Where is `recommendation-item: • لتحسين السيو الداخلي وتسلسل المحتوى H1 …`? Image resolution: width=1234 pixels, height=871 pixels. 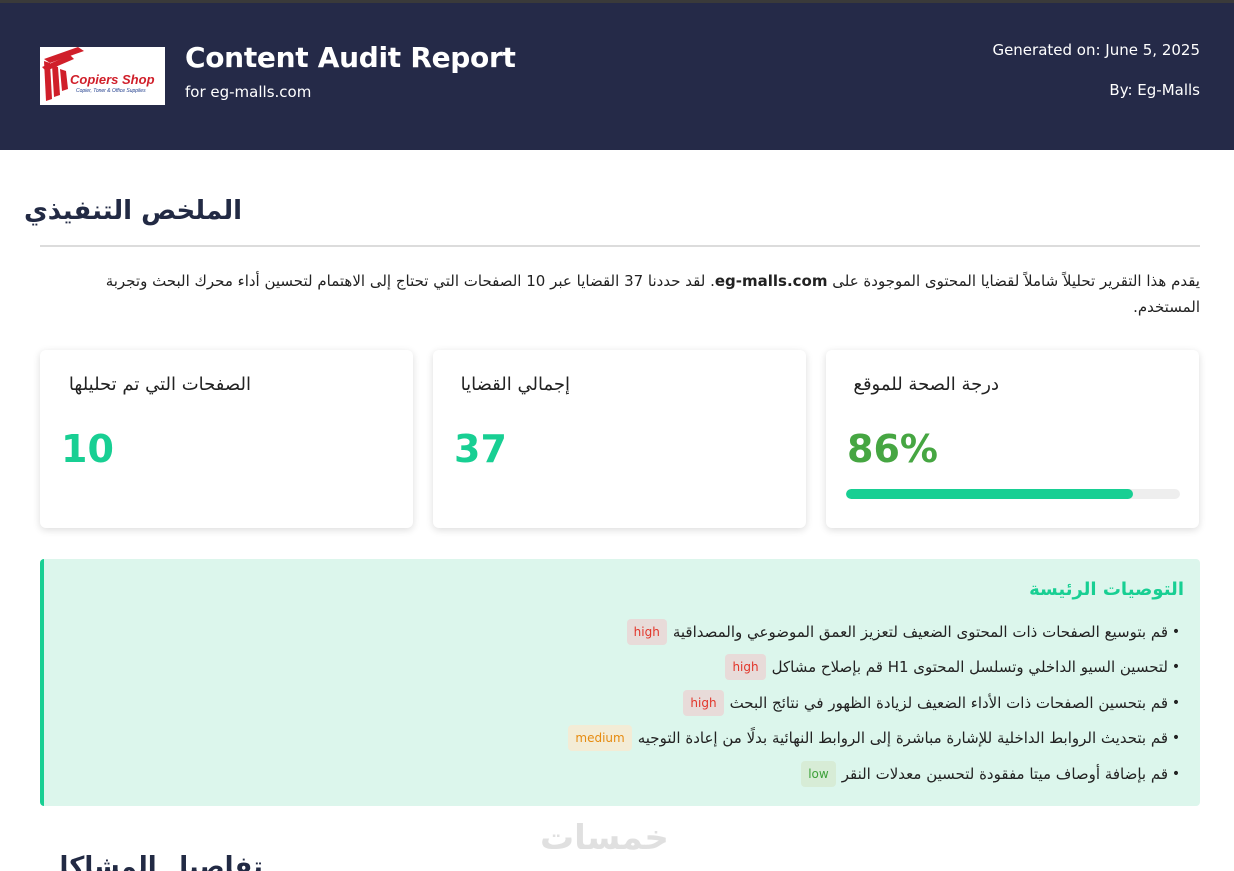
recommendation-item: • لتحسين السيو الداخلي وتسلسل المحتوى H1 … is located at coordinates (634, 668).